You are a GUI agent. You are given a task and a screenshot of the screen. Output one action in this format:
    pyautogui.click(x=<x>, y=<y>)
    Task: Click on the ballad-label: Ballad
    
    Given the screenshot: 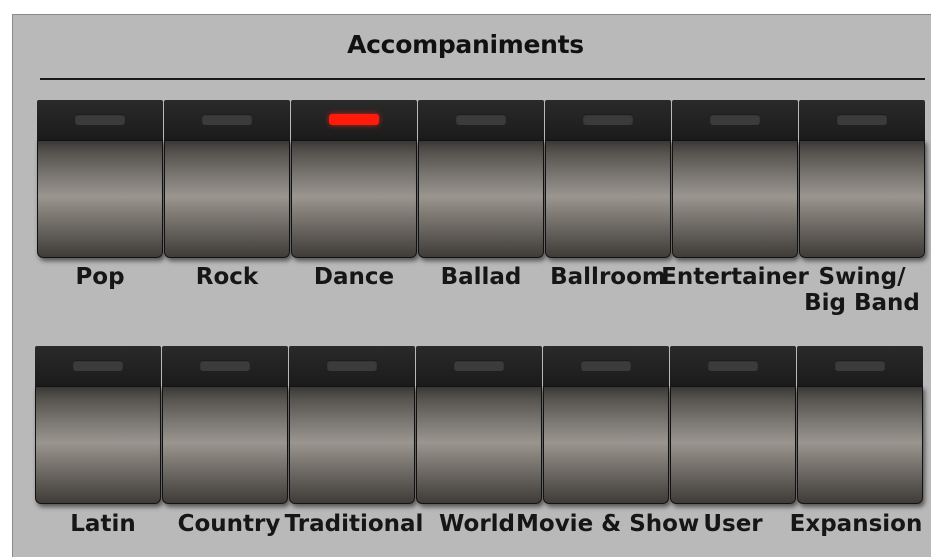 What is the action you would take?
    pyautogui.click(x=481, y=277)
    